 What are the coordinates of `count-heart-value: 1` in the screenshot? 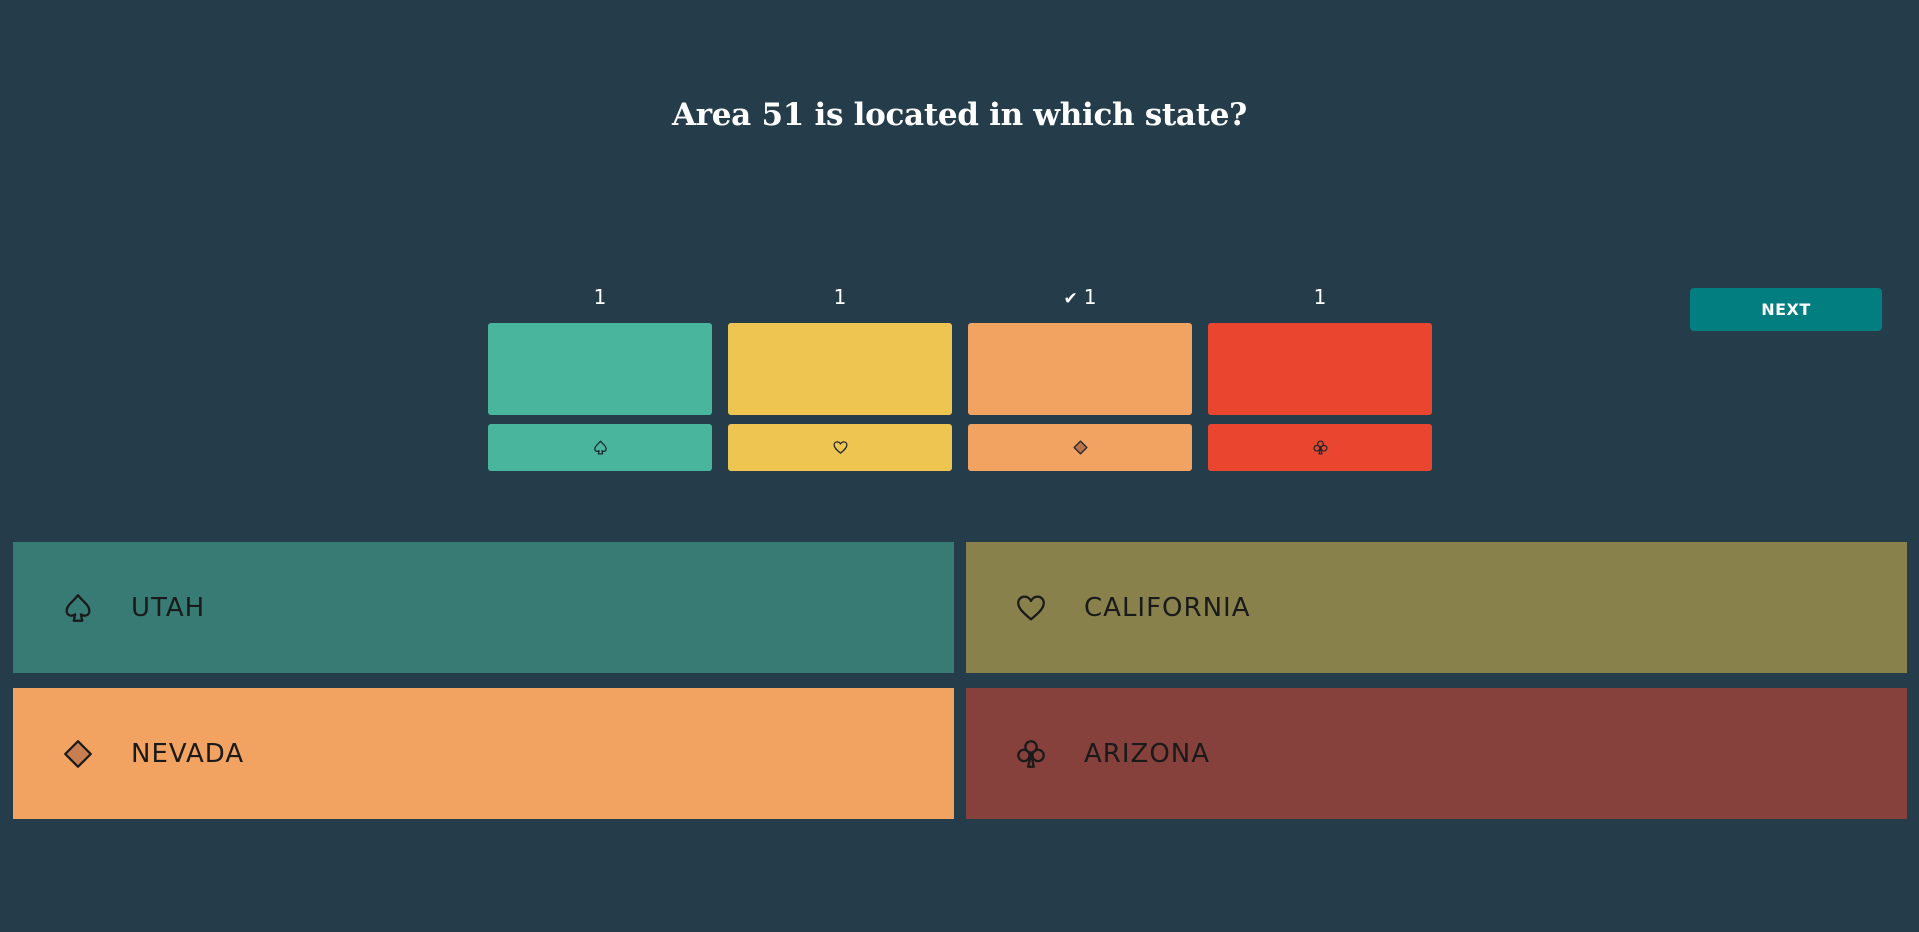 It's located at (840, 297).